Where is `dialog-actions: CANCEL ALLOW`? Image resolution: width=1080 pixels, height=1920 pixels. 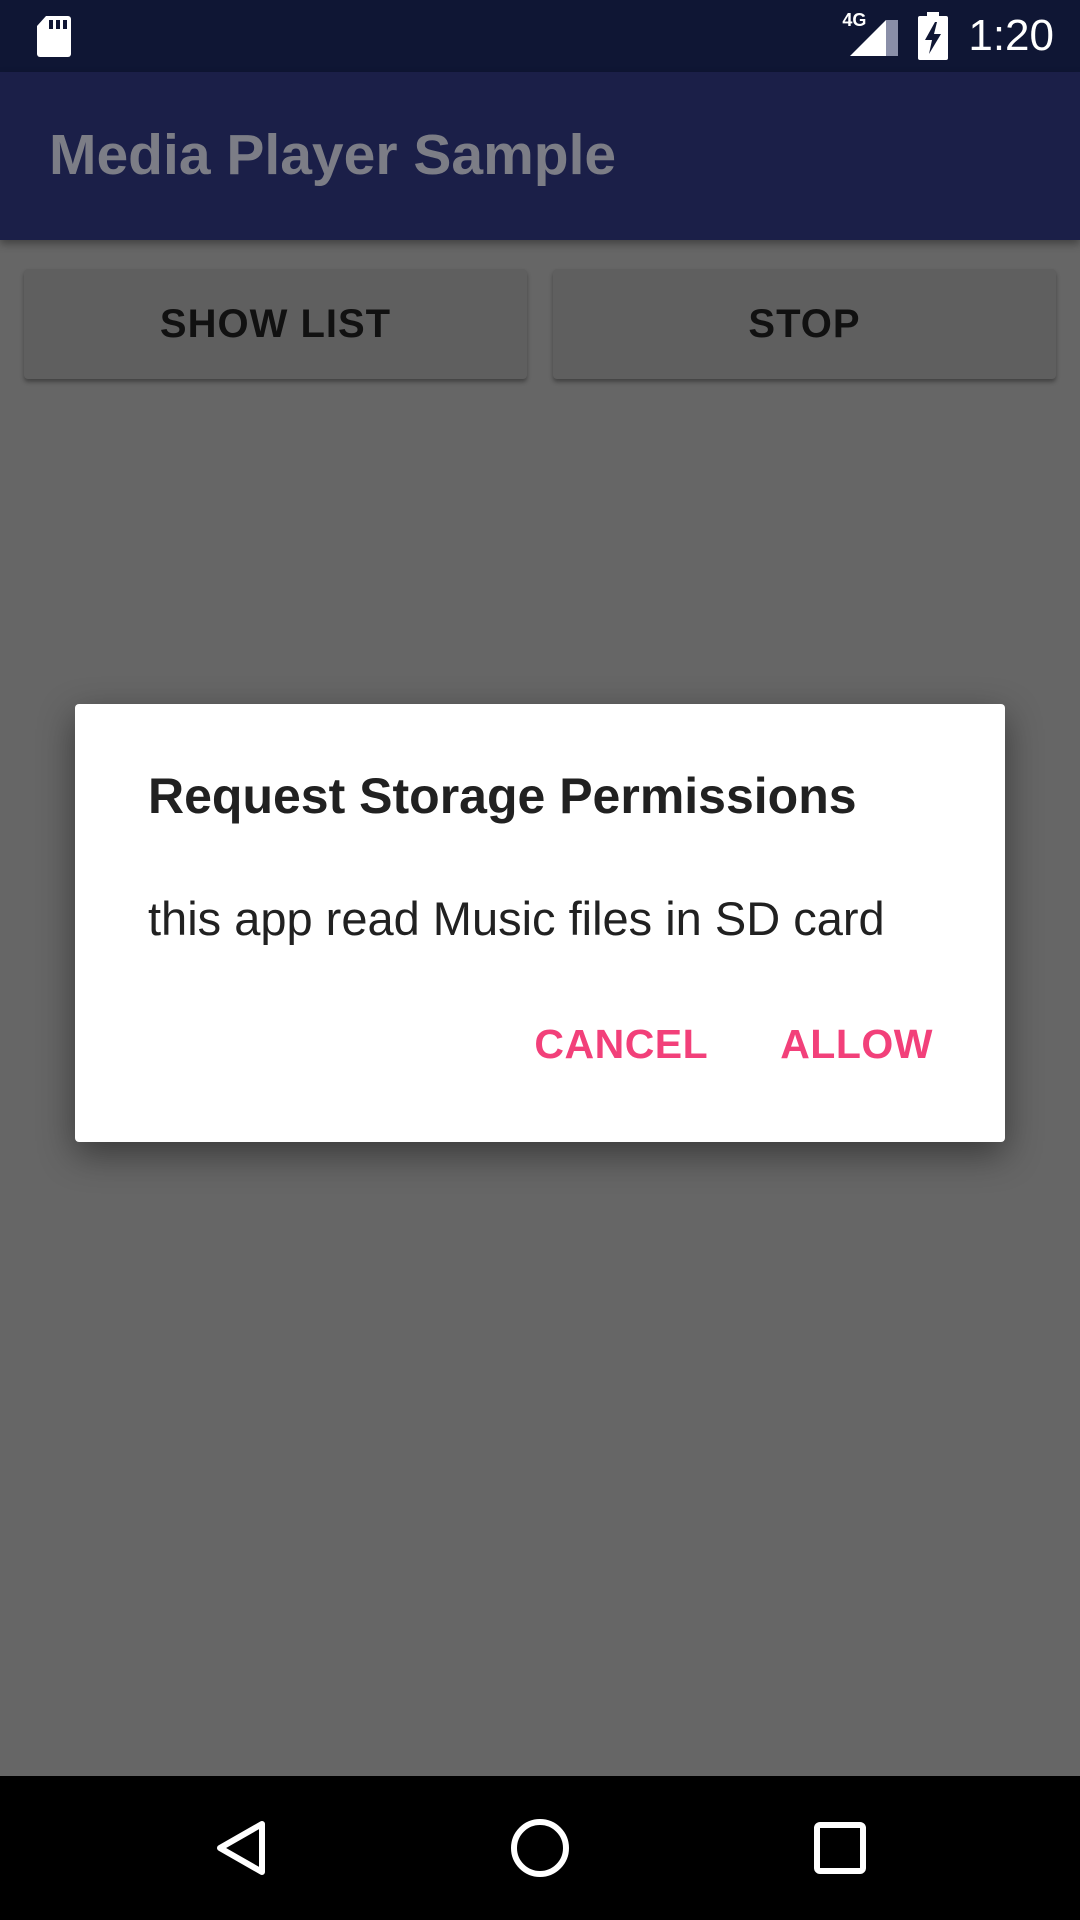
dialog-actions: CANCEL ALLOW is located at coordinates (733, 1044).